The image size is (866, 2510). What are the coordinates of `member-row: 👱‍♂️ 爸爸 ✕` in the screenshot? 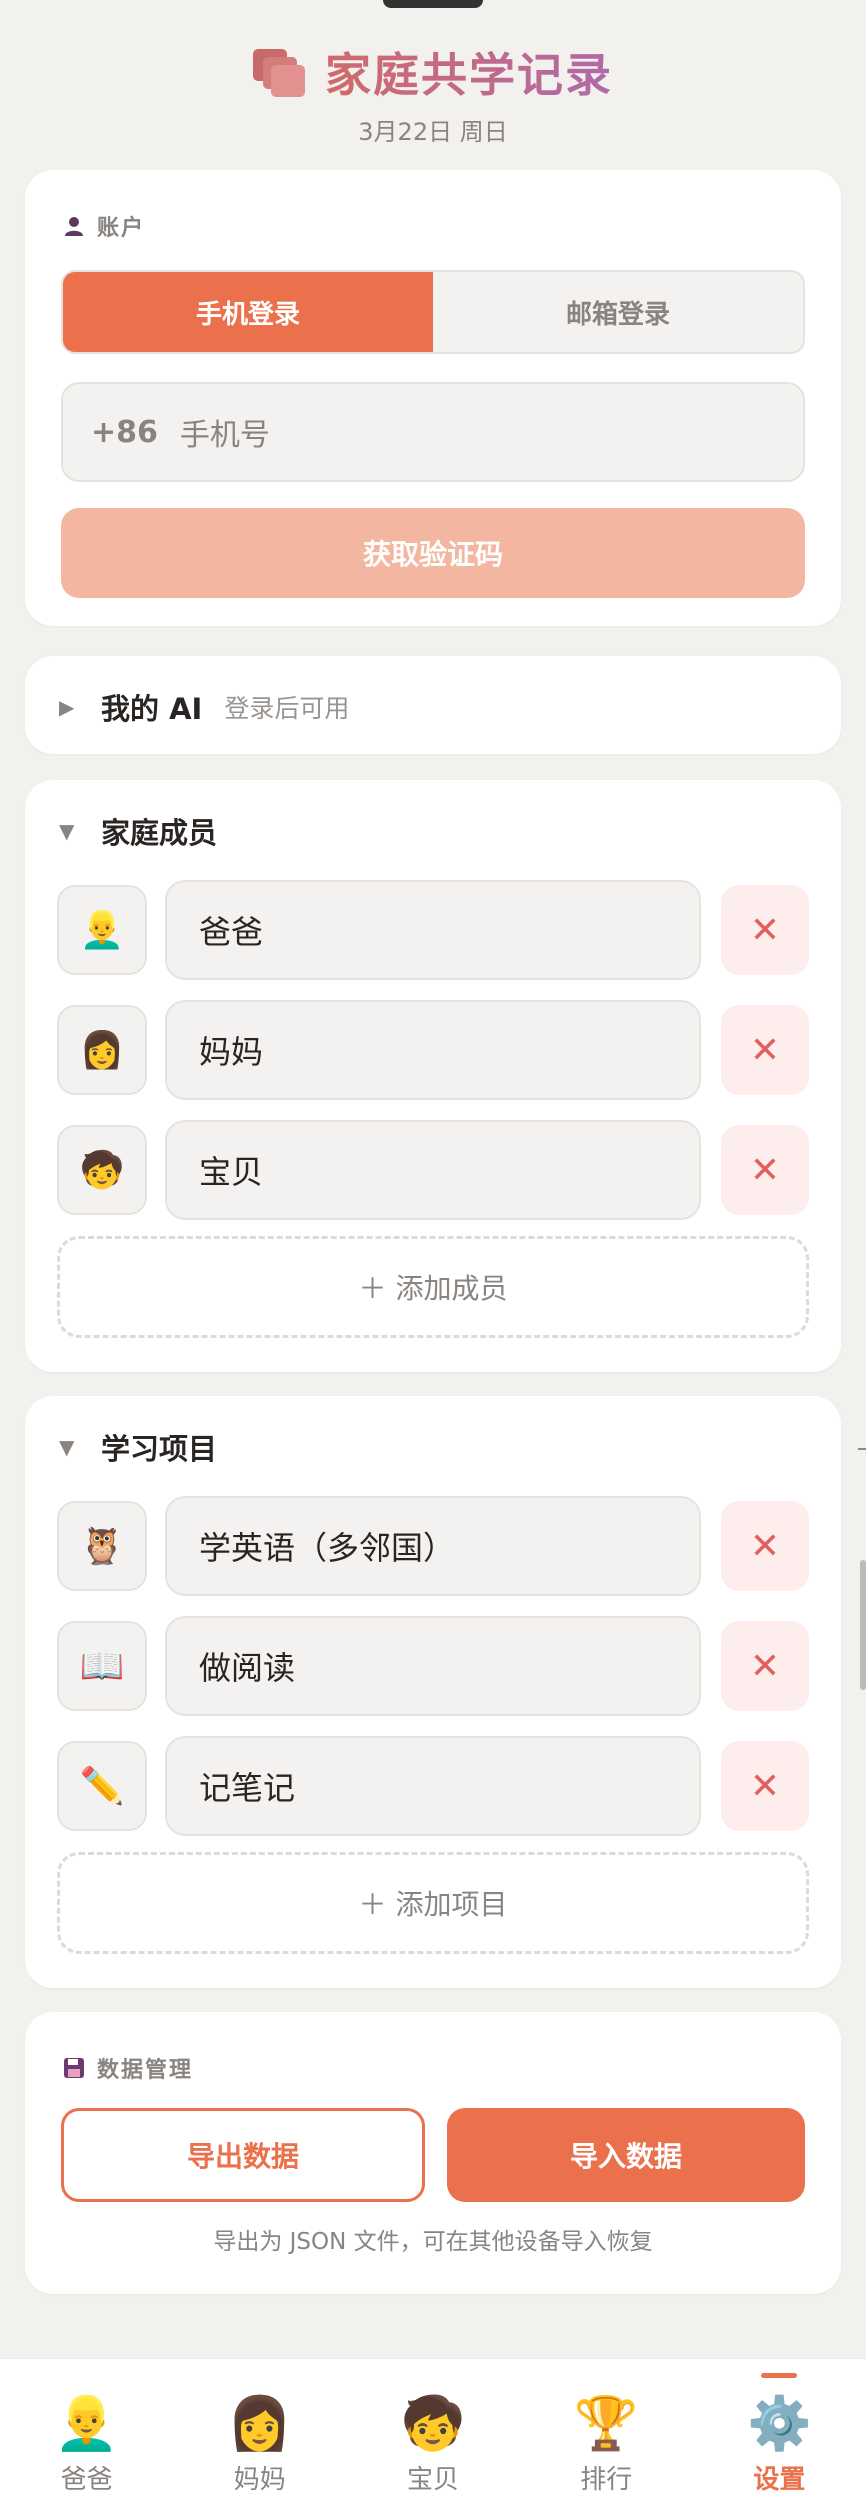 It's located at (433, 930).